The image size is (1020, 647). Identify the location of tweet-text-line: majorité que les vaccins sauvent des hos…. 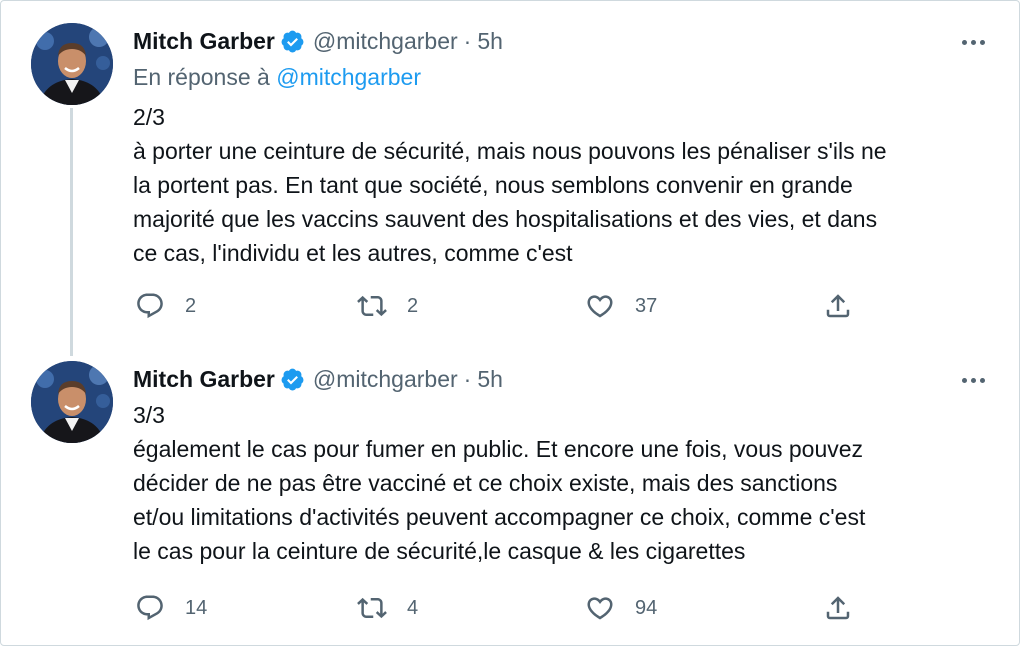
(505, 219).